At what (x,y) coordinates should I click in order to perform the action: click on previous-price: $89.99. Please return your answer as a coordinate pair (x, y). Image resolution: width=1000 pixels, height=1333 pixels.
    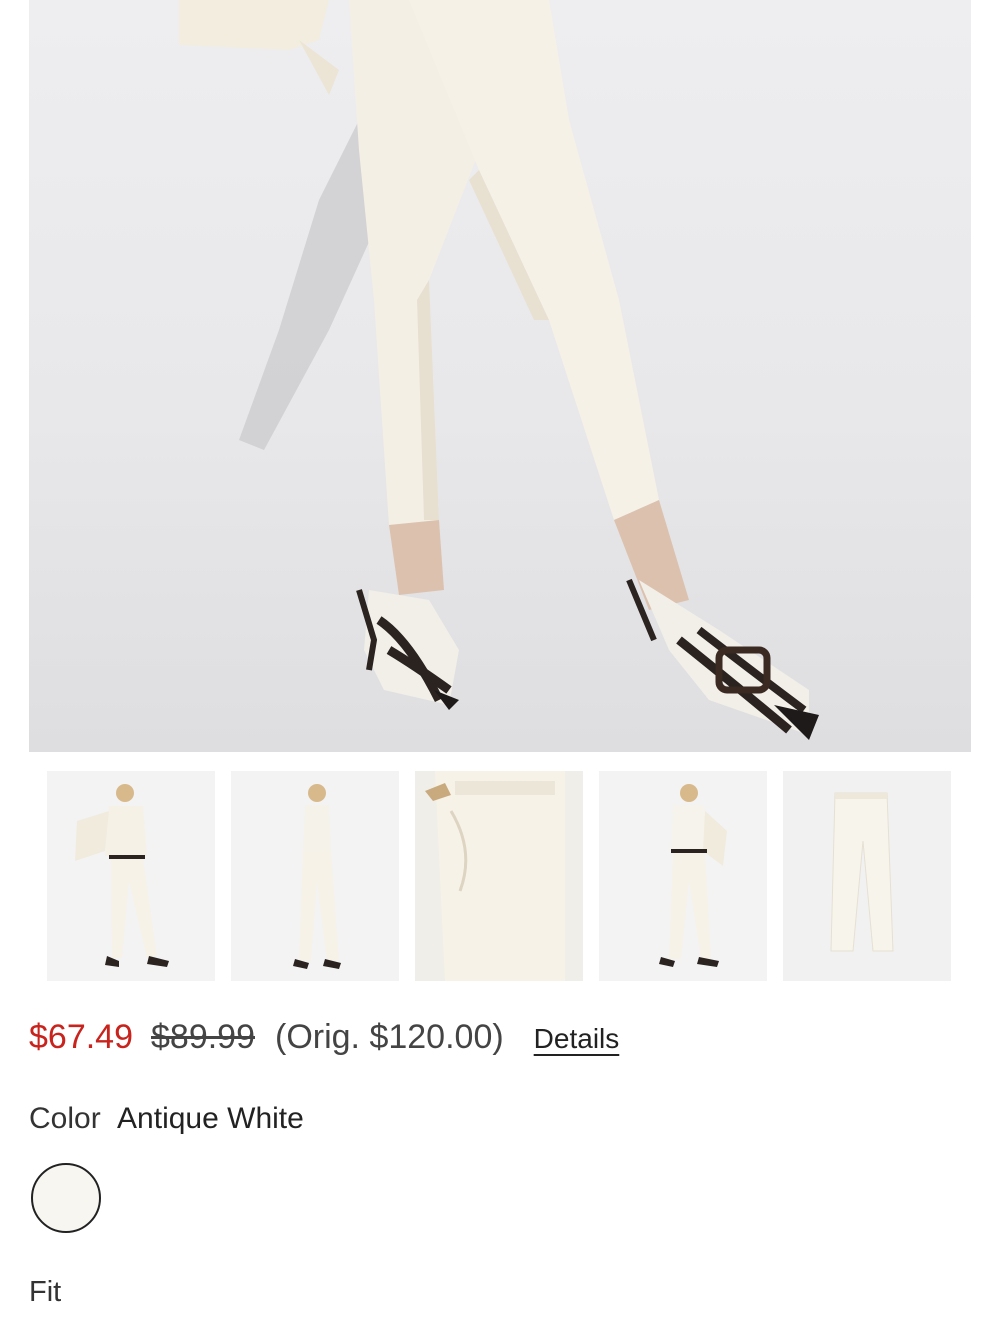
    Looking at the image, I should click on (203, 1037).